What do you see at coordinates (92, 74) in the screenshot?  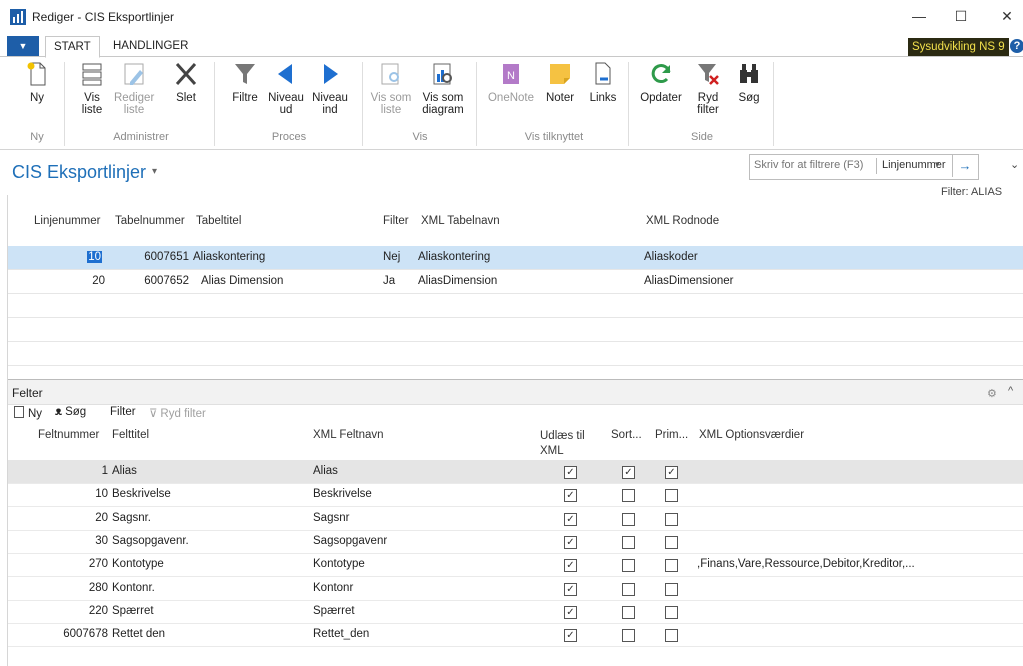 I see `view-list-icon` at bounding box center [92, 74].